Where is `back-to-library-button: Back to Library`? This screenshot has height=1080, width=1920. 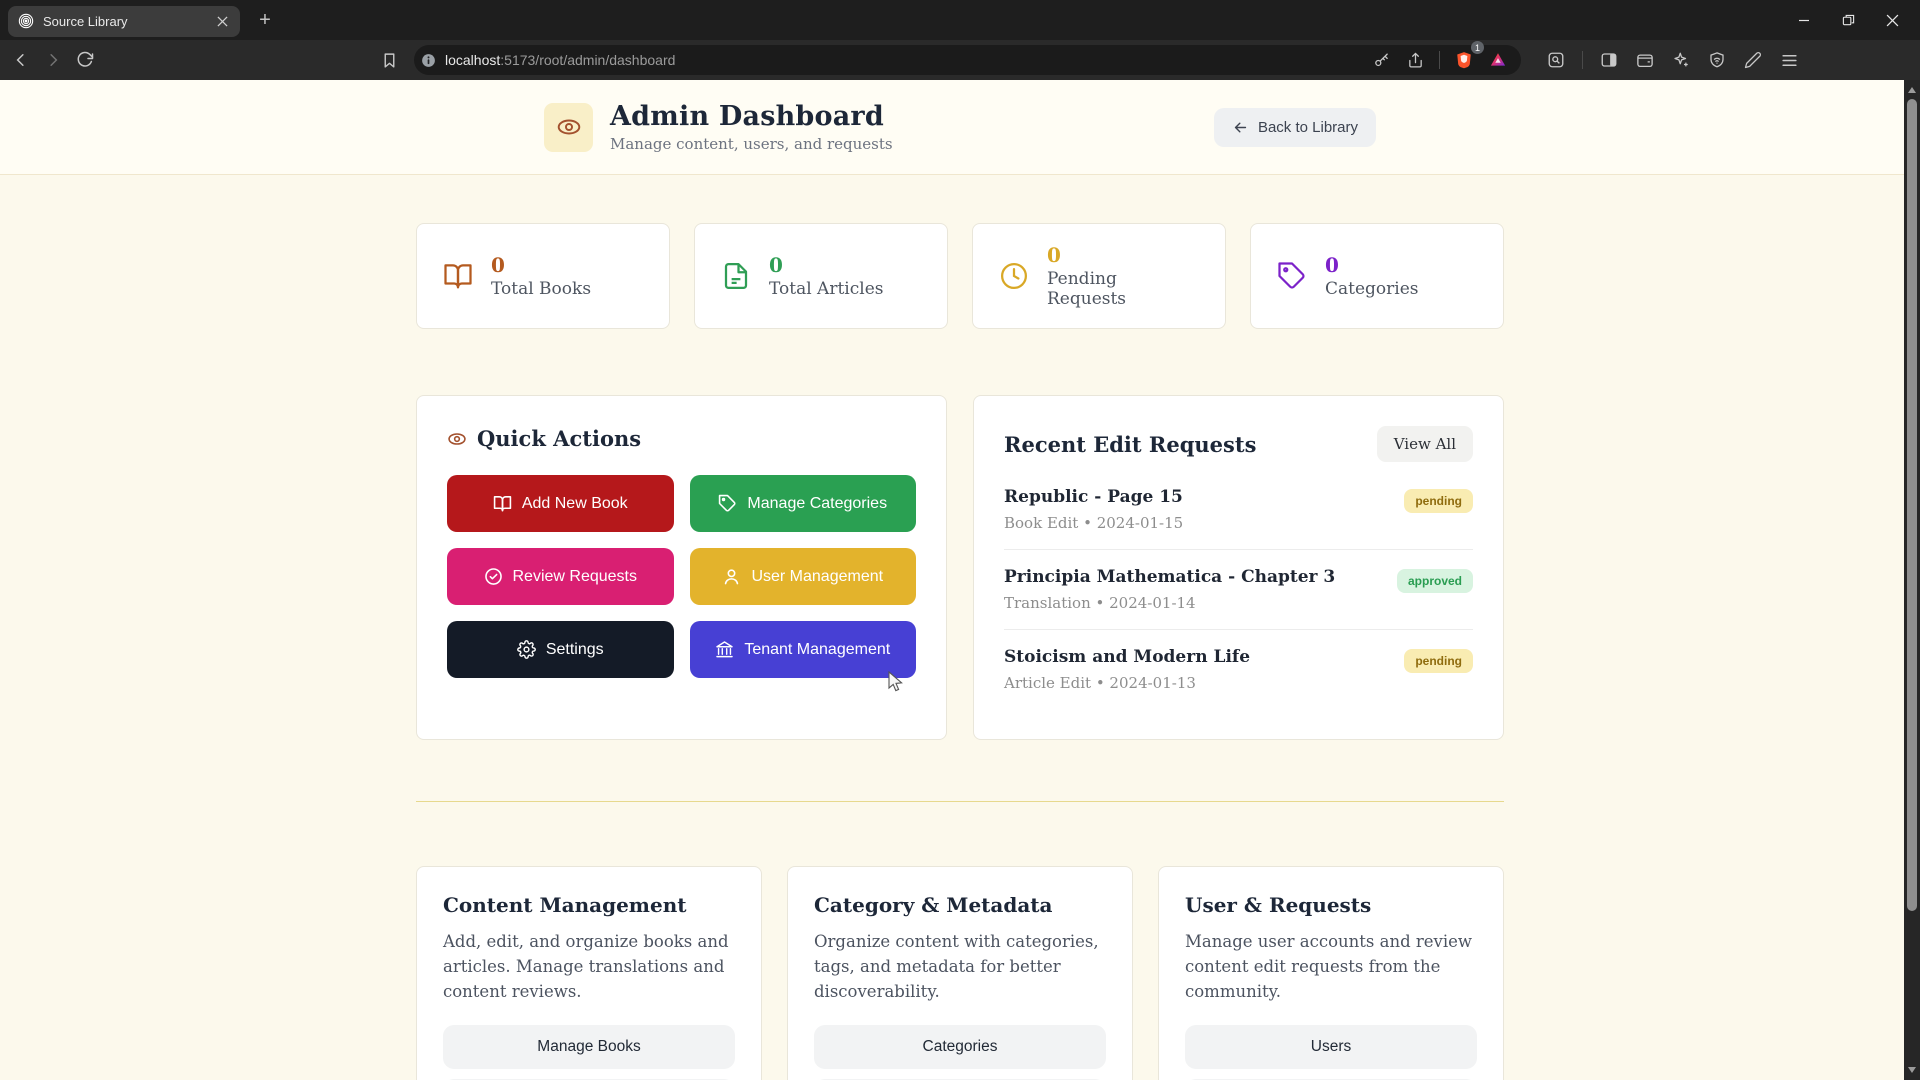
back-to-library-button: Back to Library is located at coordinates (1294, 127).